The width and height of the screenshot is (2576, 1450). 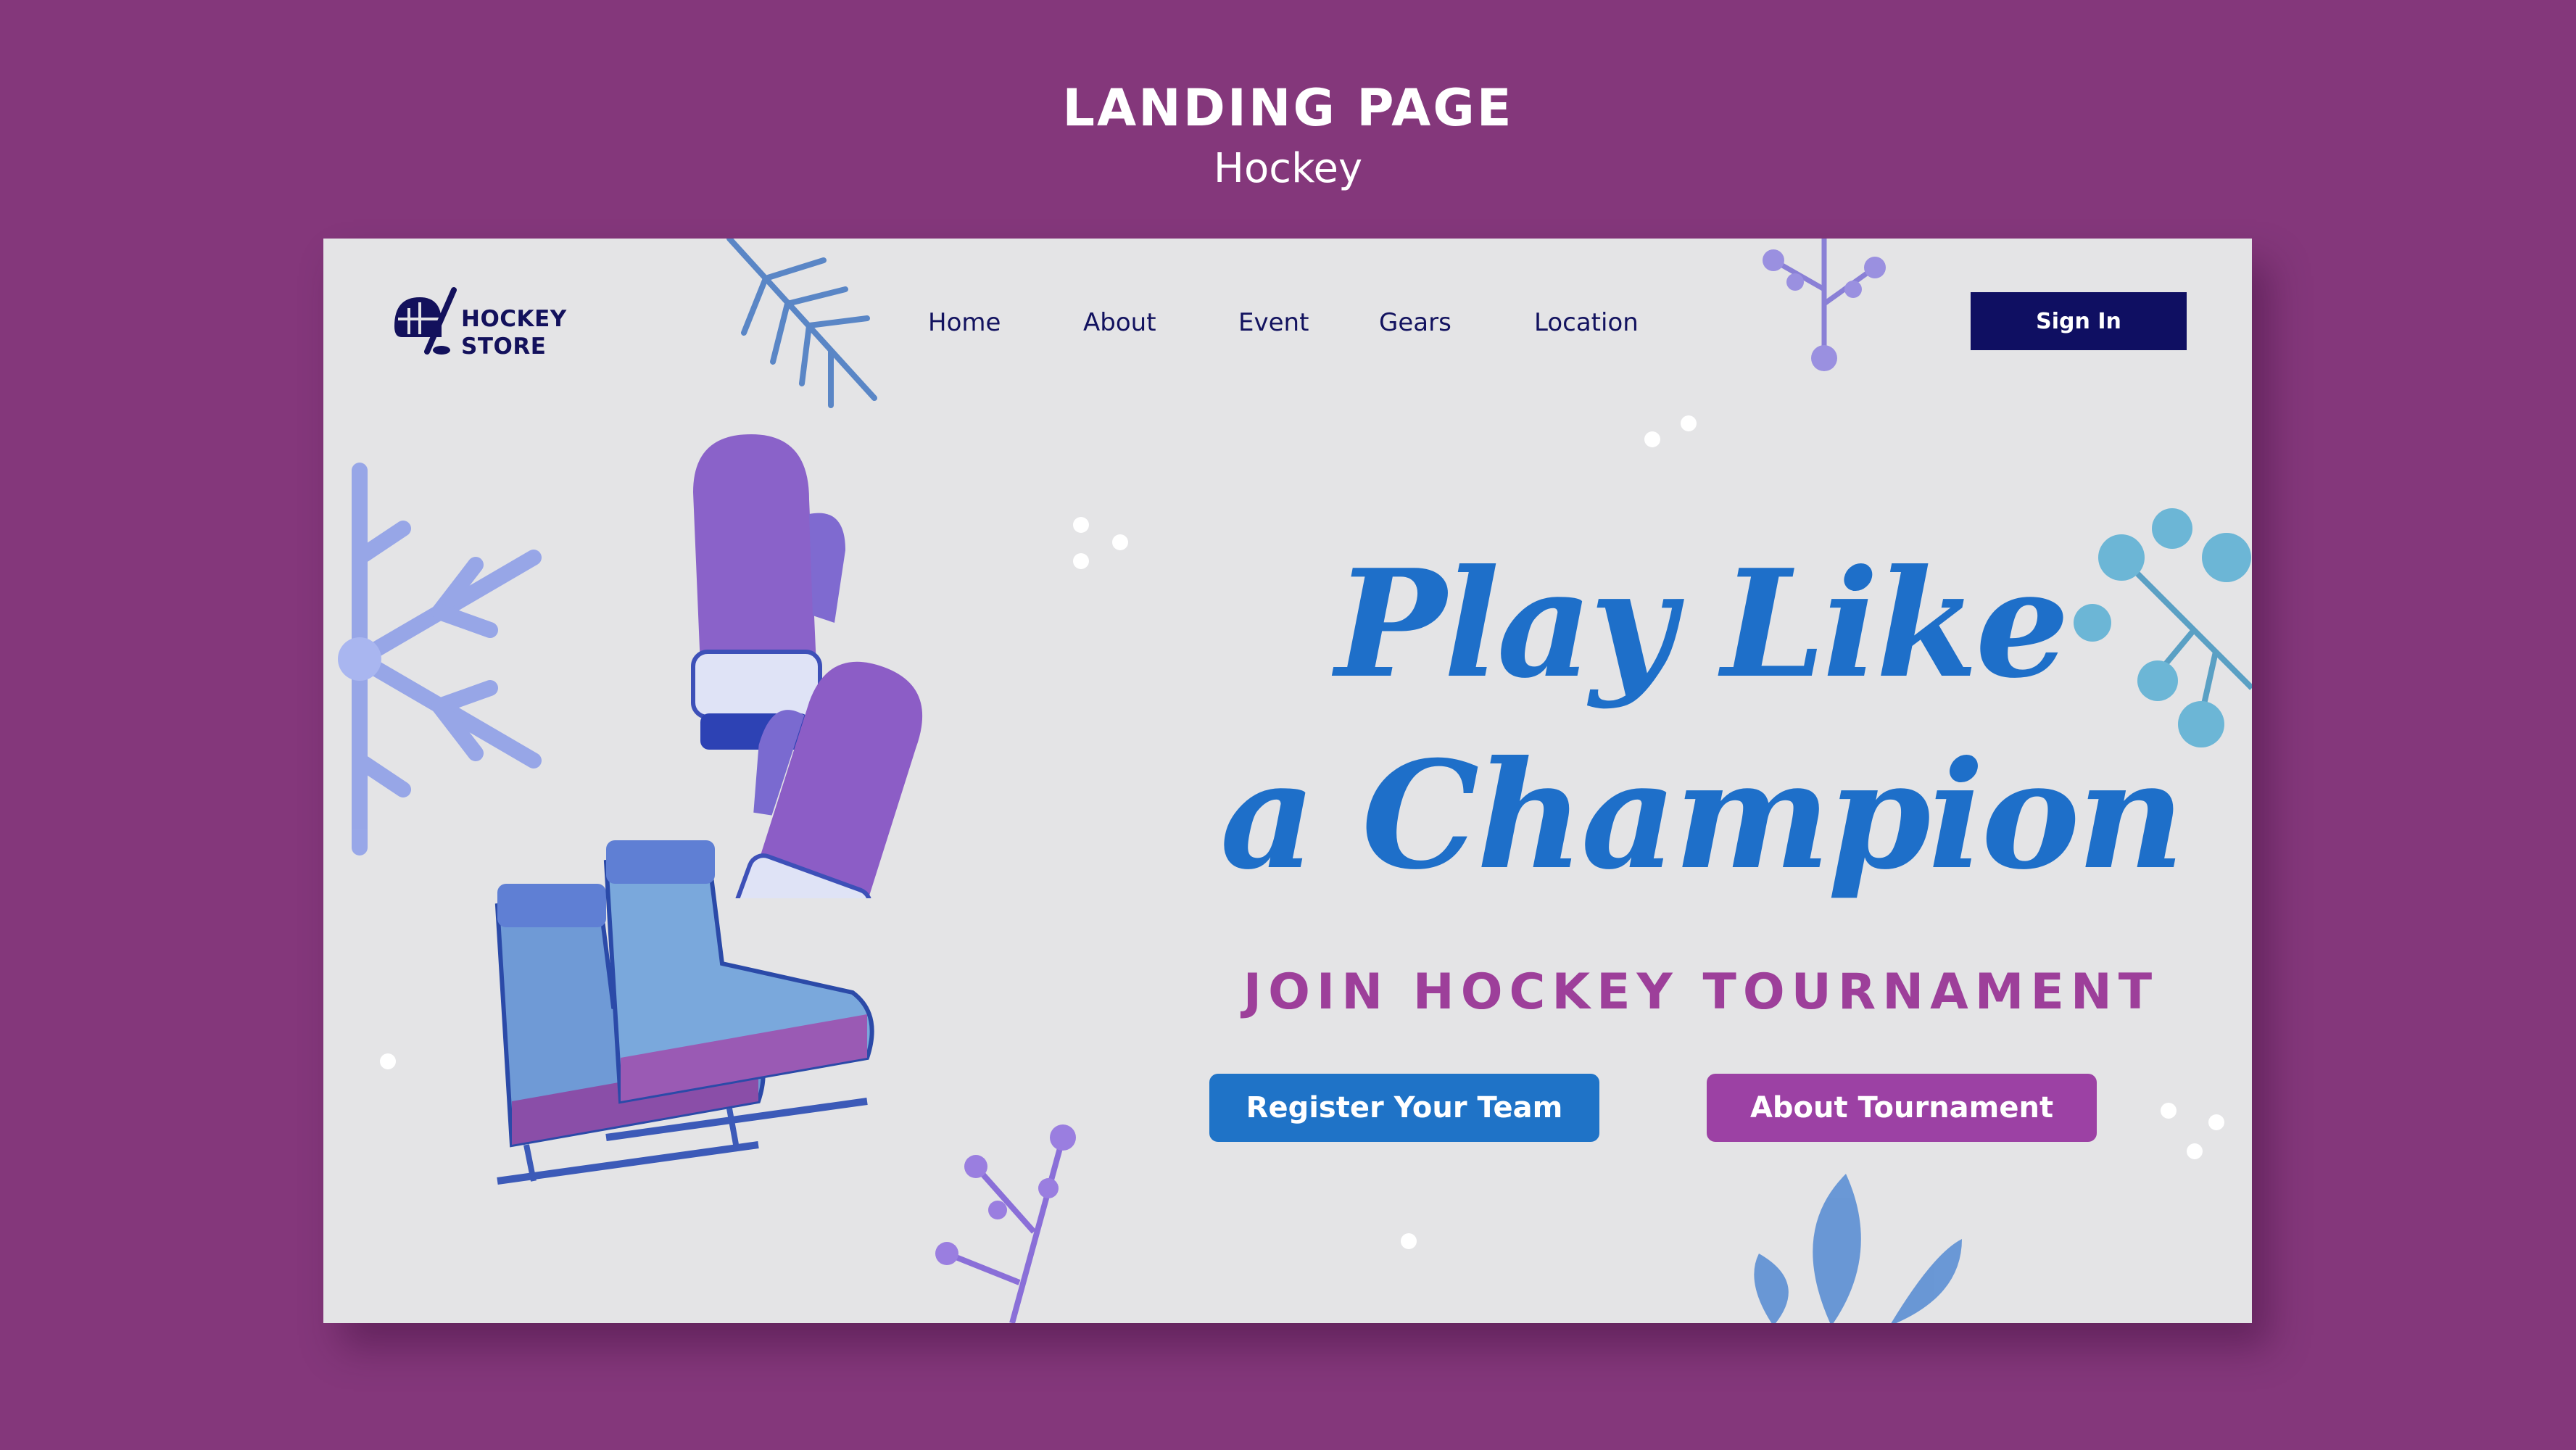 What do you see at coordinates (1274, 322) in the screenshot?
I see `nav-event: Event` at bounding box center [1274, 322].